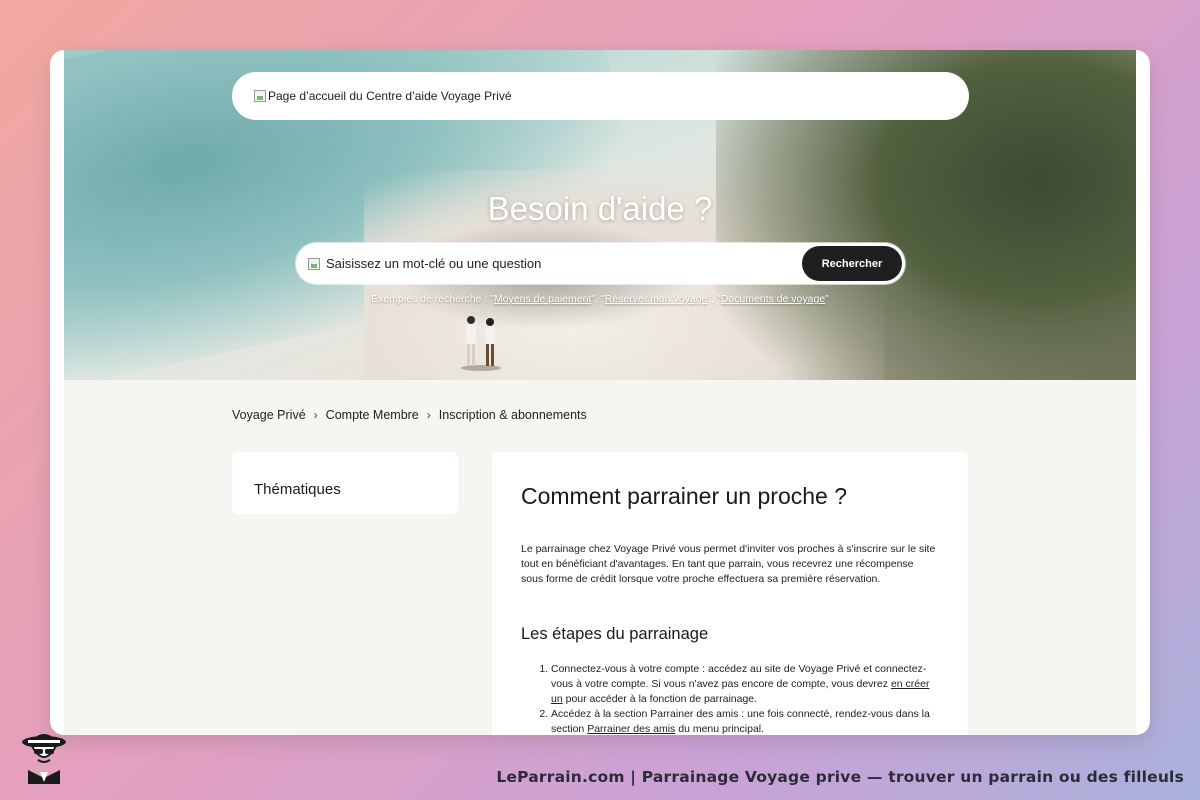 The width and height of the screenshot is (1200, 800). Describe the element at coordinates (720, 729) in the screenshot. I see `step-text: du menu principal.` at that location.